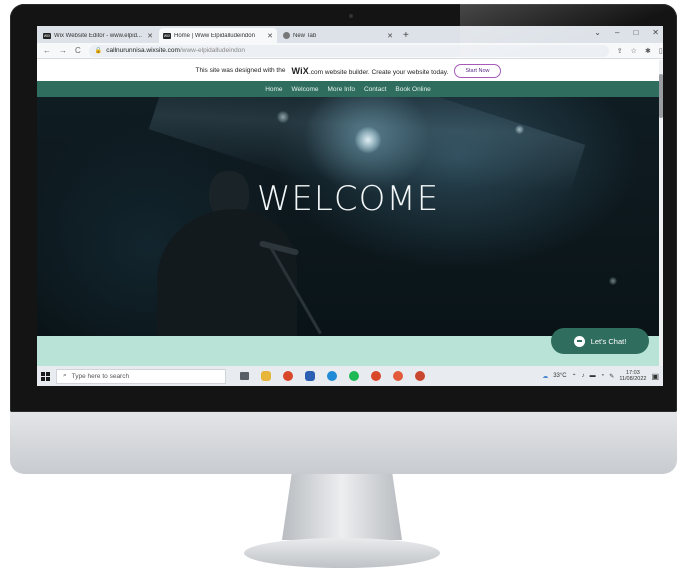 The height and width of the screenshot is (577, 685). What do you see at coordinates (78, 50) in the screenshot?
I see `reload-icon: C` at bounding box center [78, 50].